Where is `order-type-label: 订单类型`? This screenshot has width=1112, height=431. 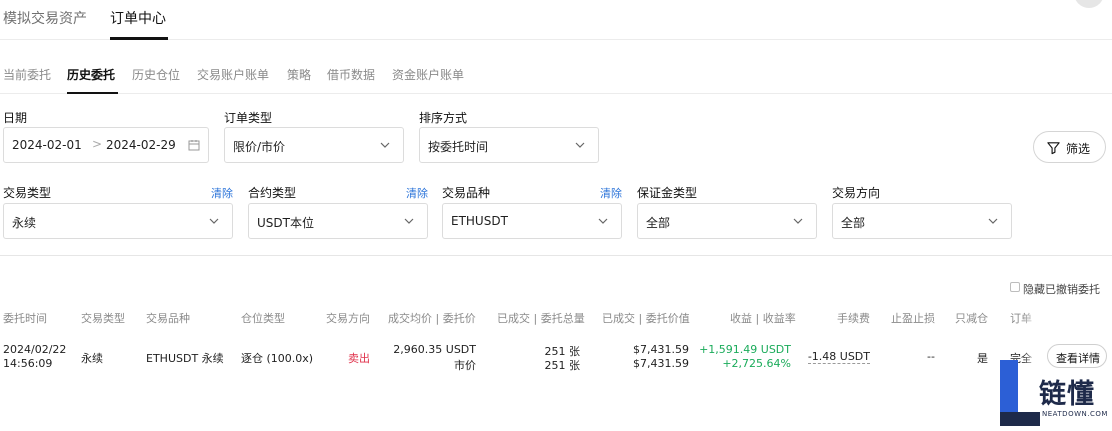
order-type-label: 订单类型 is located at coordinates (248, 118).